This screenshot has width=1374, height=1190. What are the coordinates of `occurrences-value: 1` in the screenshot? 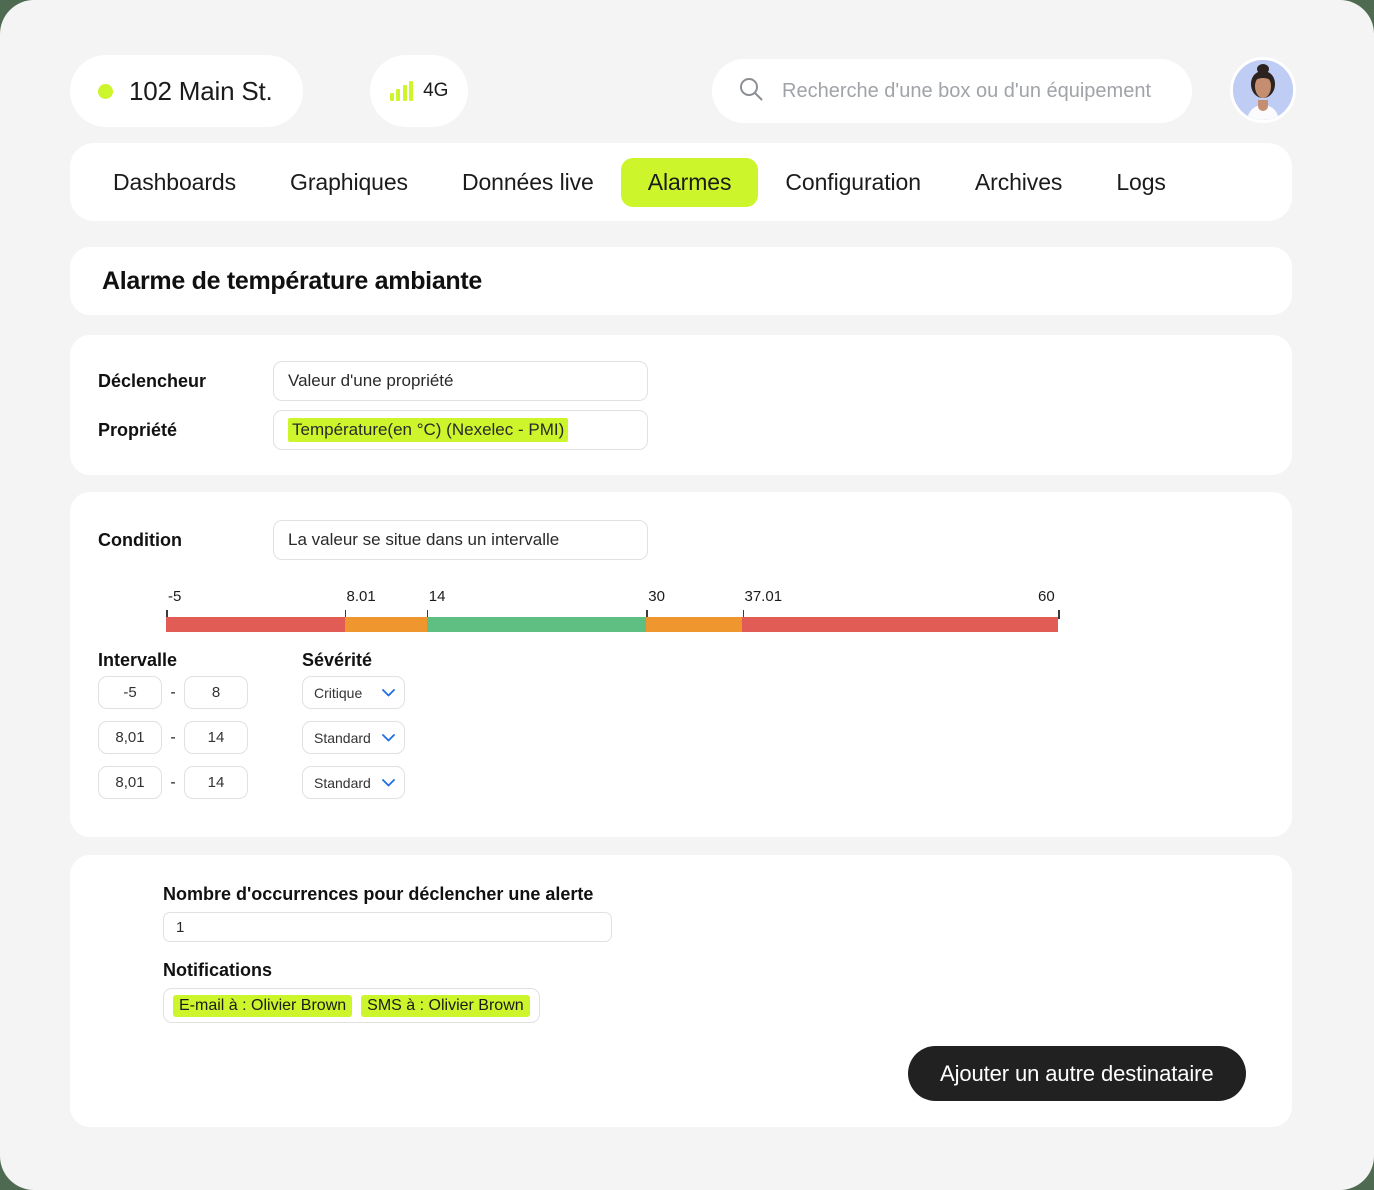 It's located at (180, 927).